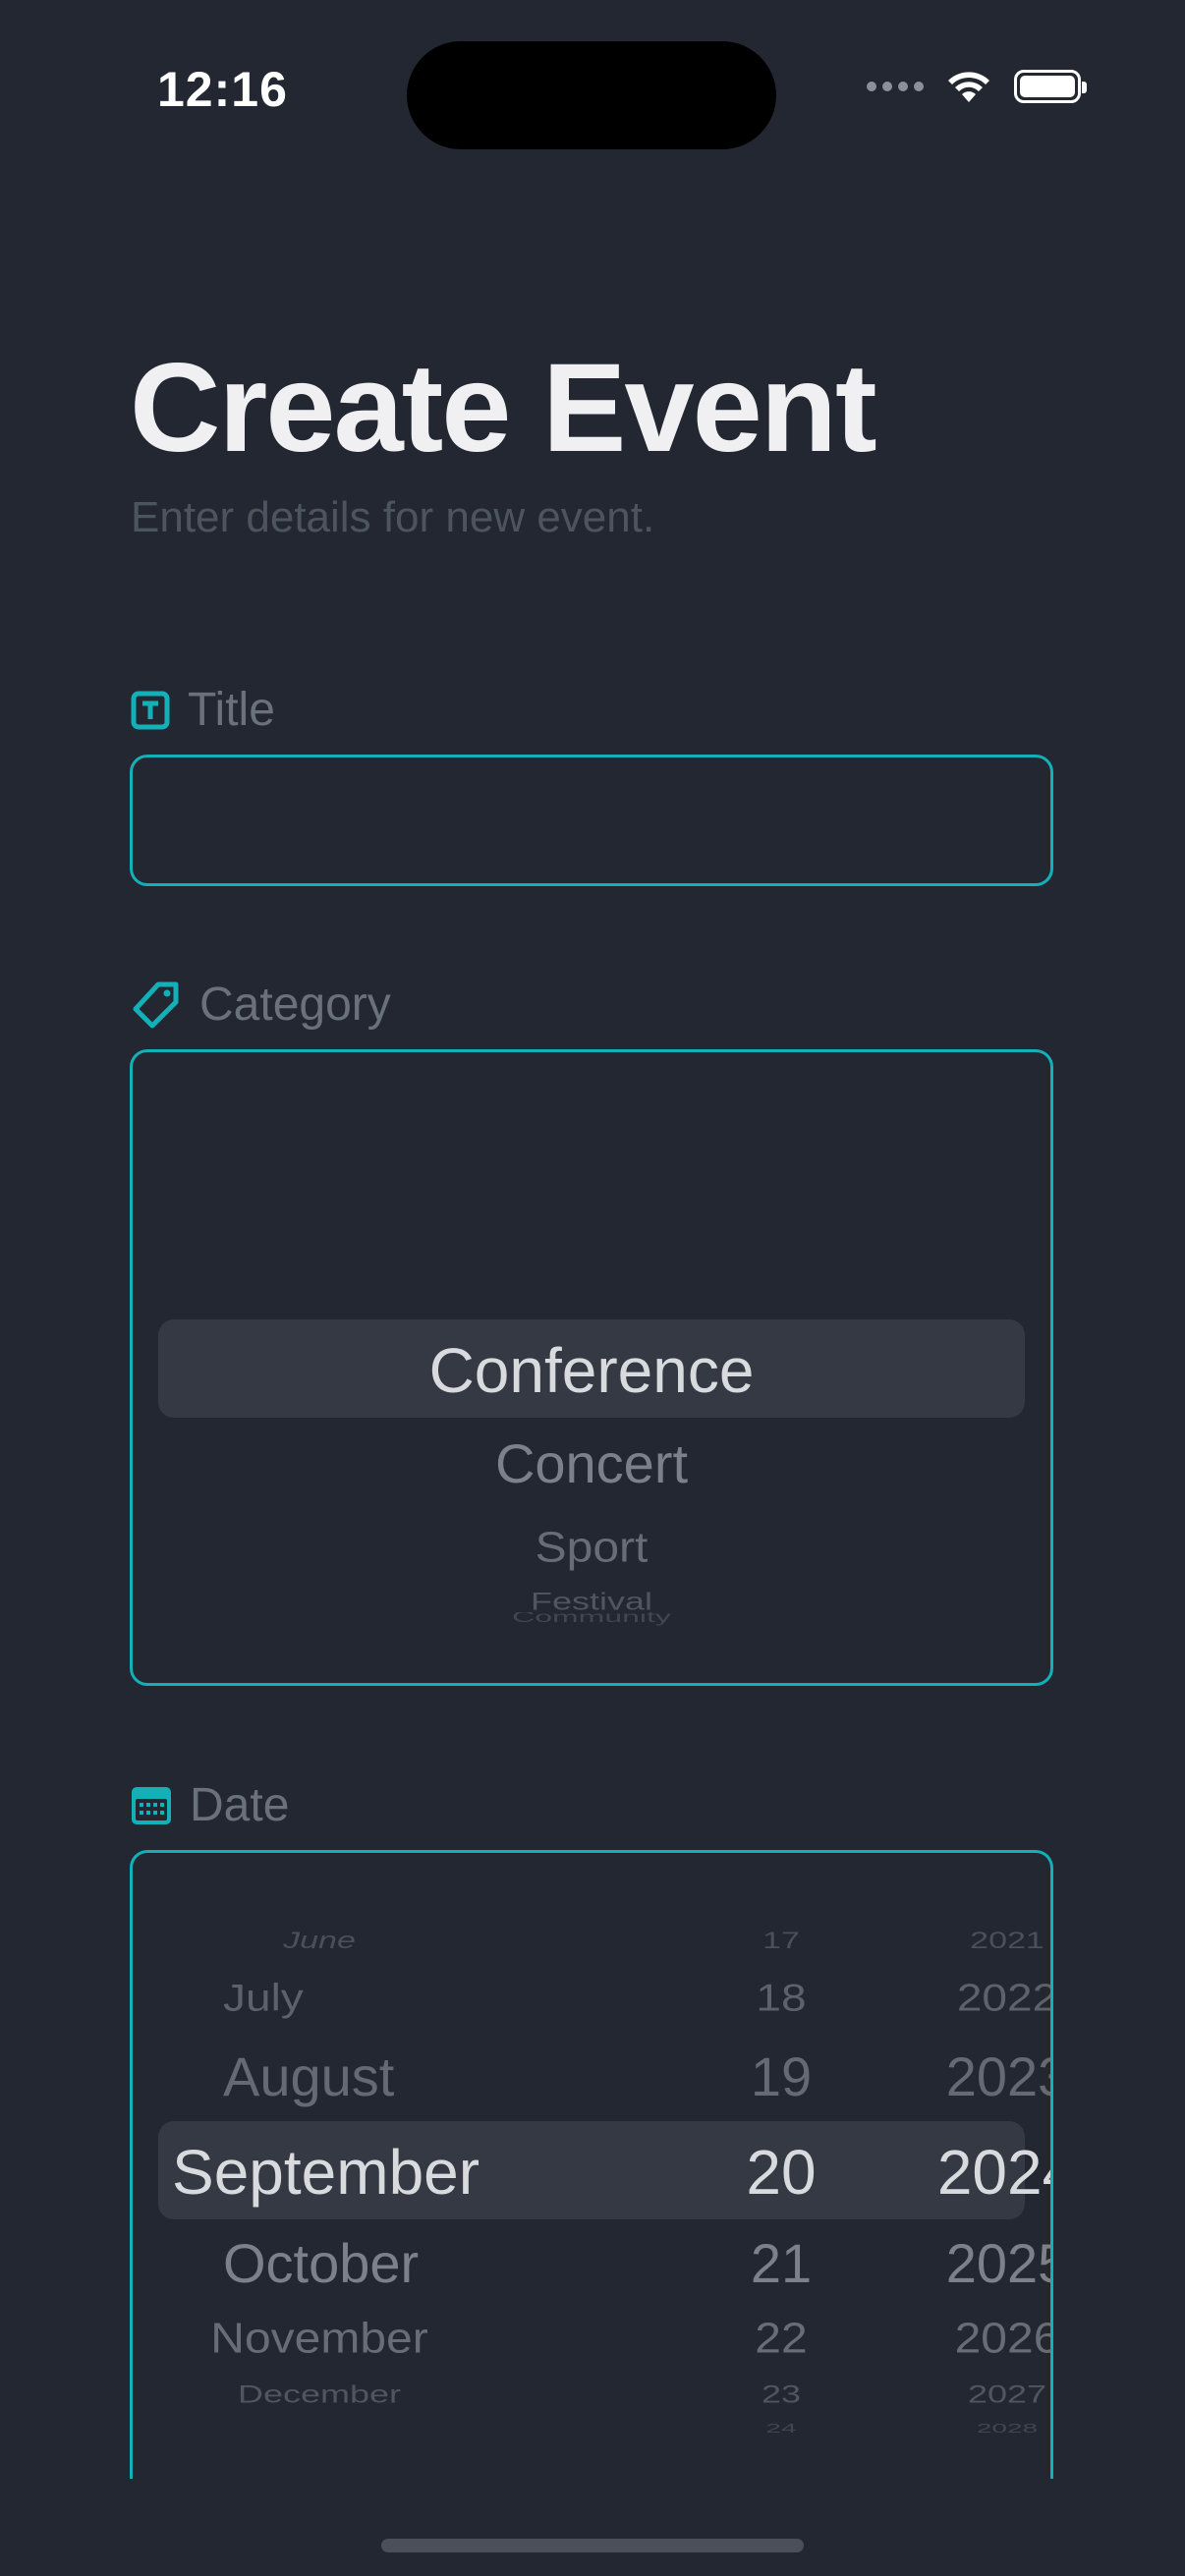 This screenshot has width=1185, height=2576. I want to click on day-option-selected: 20, so click(781, 2172).